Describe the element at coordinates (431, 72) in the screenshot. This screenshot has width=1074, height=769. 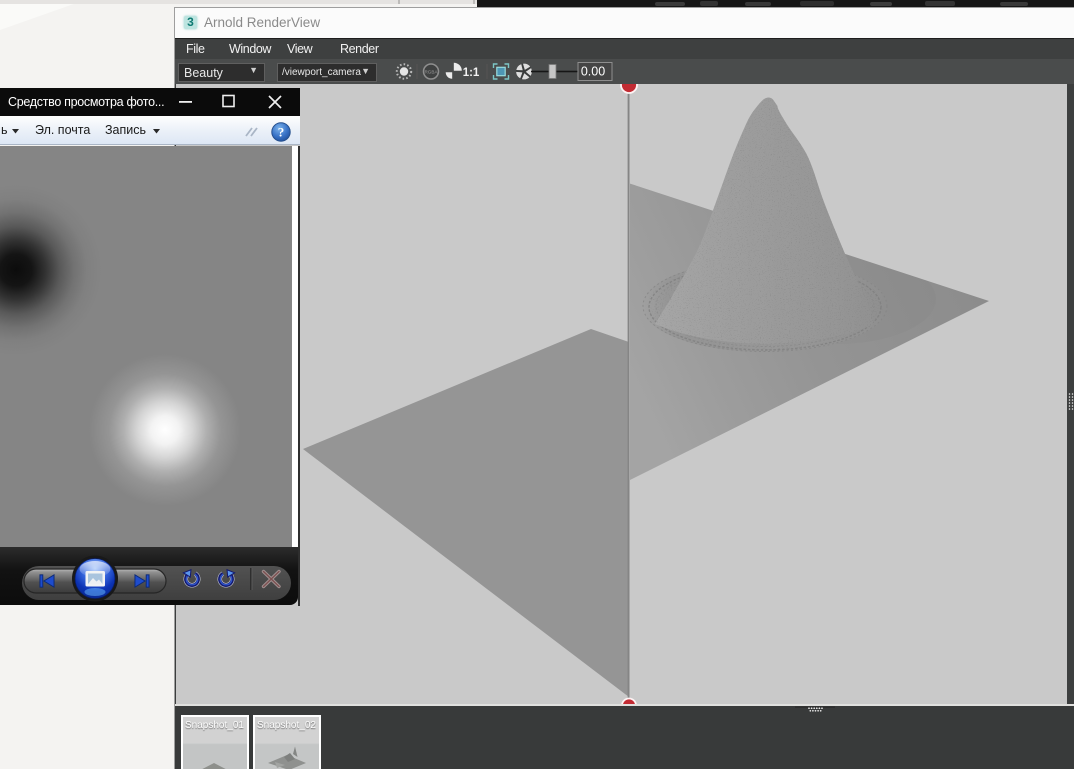
I see `svg-text: RGBA` at that location.